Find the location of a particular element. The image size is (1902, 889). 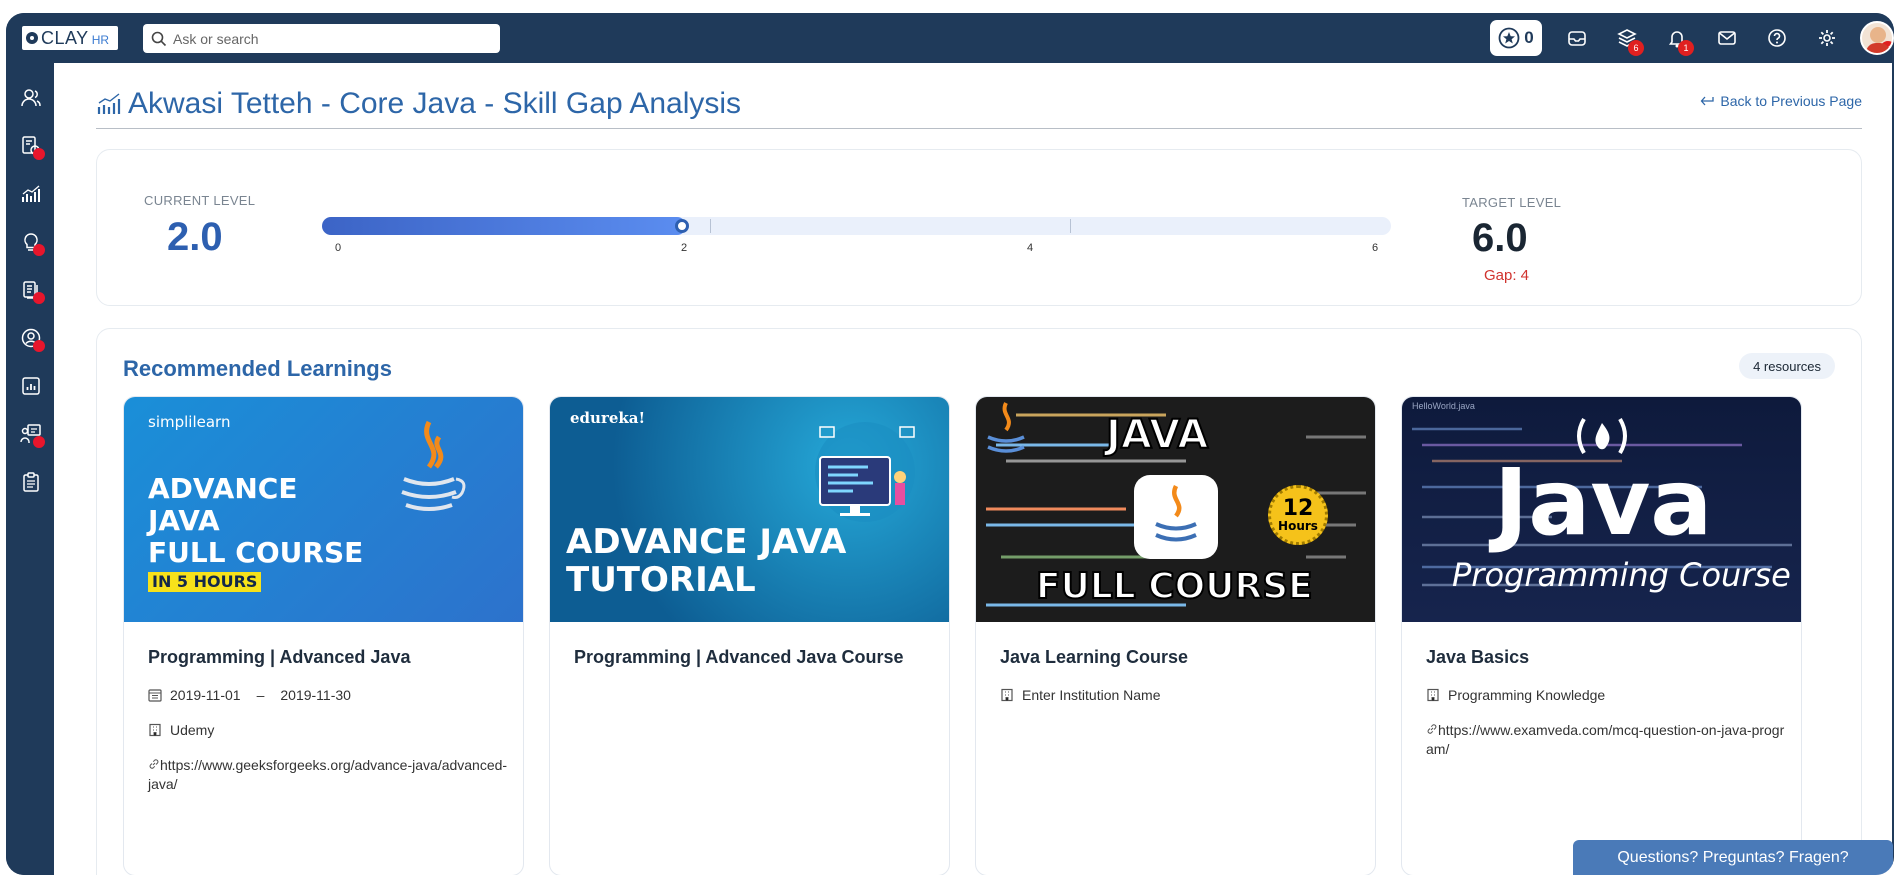

sidebar is located at coordinates (30, 469).